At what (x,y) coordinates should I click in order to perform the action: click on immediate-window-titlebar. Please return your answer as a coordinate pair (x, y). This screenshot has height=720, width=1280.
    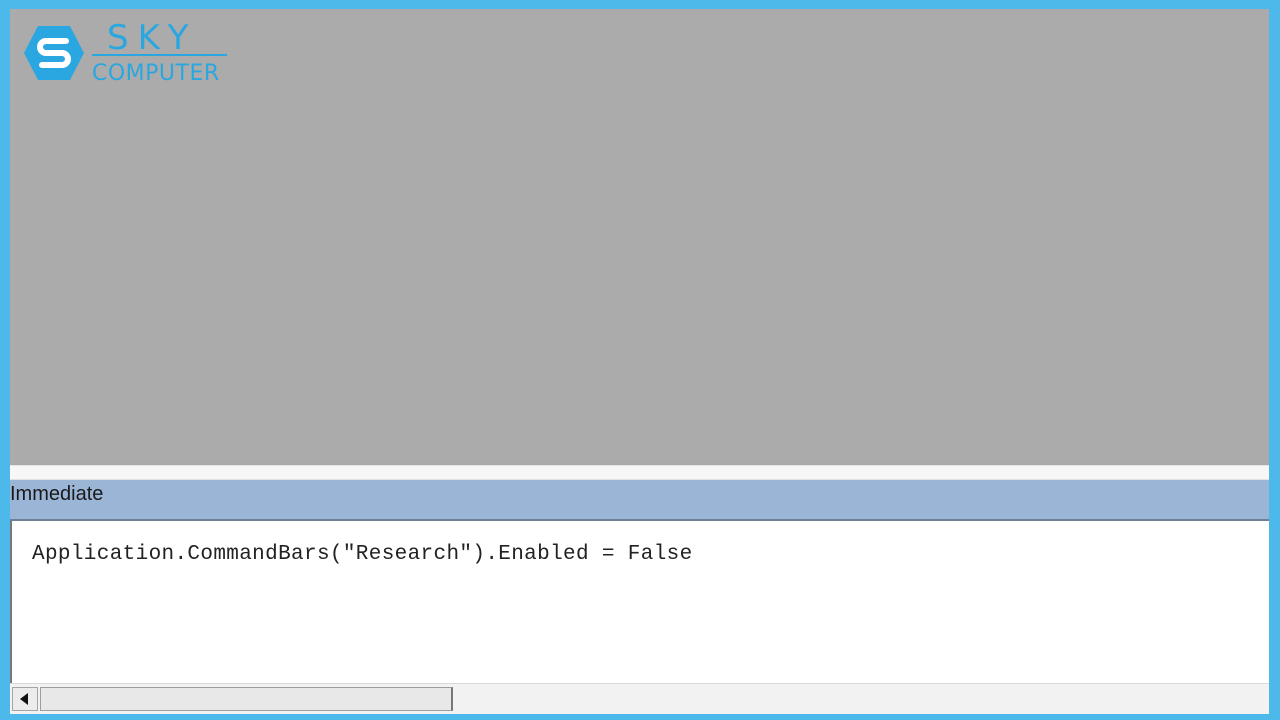
    Looking at the image, I should click on (639, 500).